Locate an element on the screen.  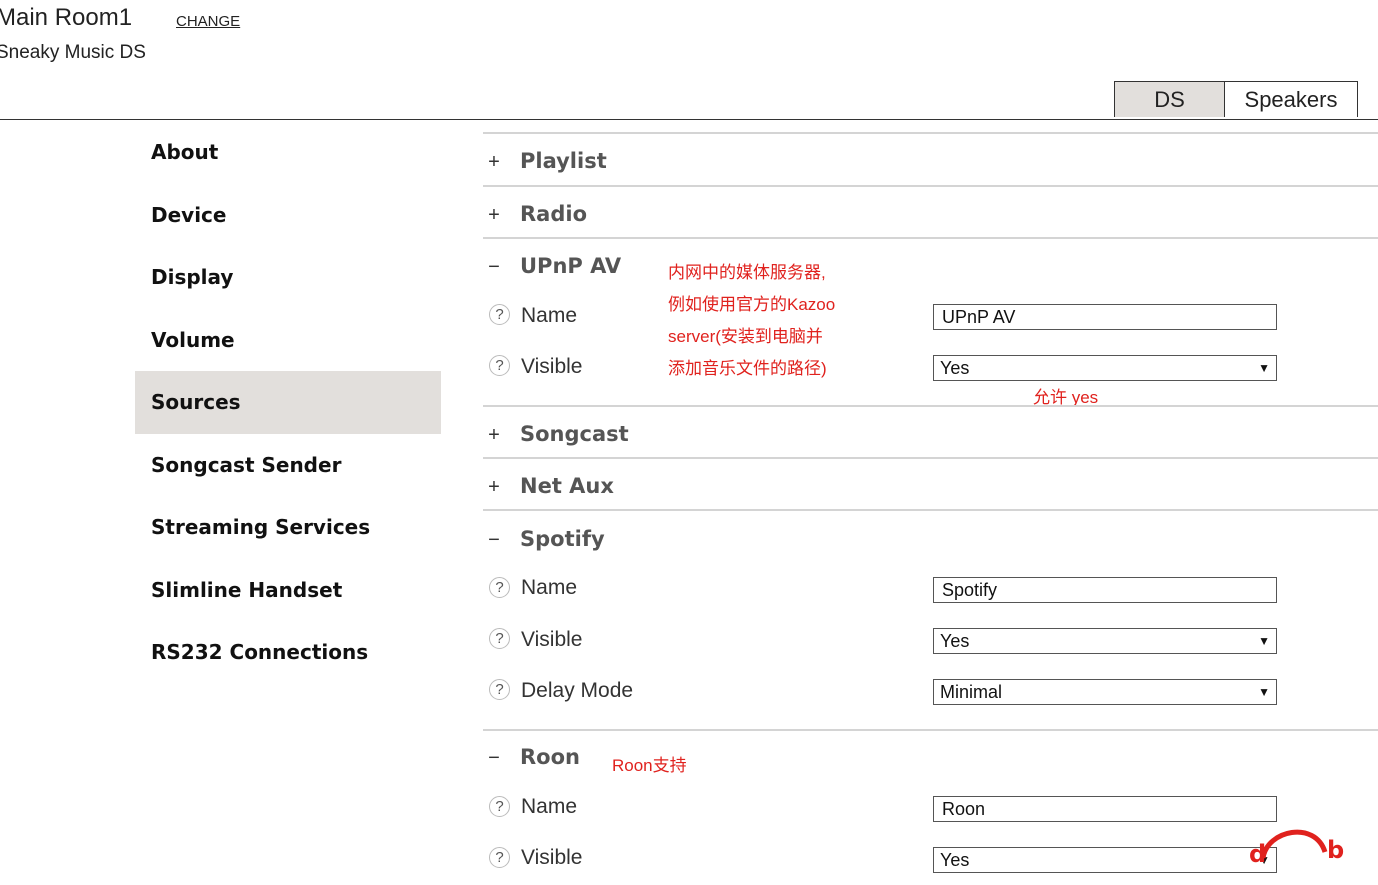
sidebar-item-about: About is located at coordinates (288, 152).